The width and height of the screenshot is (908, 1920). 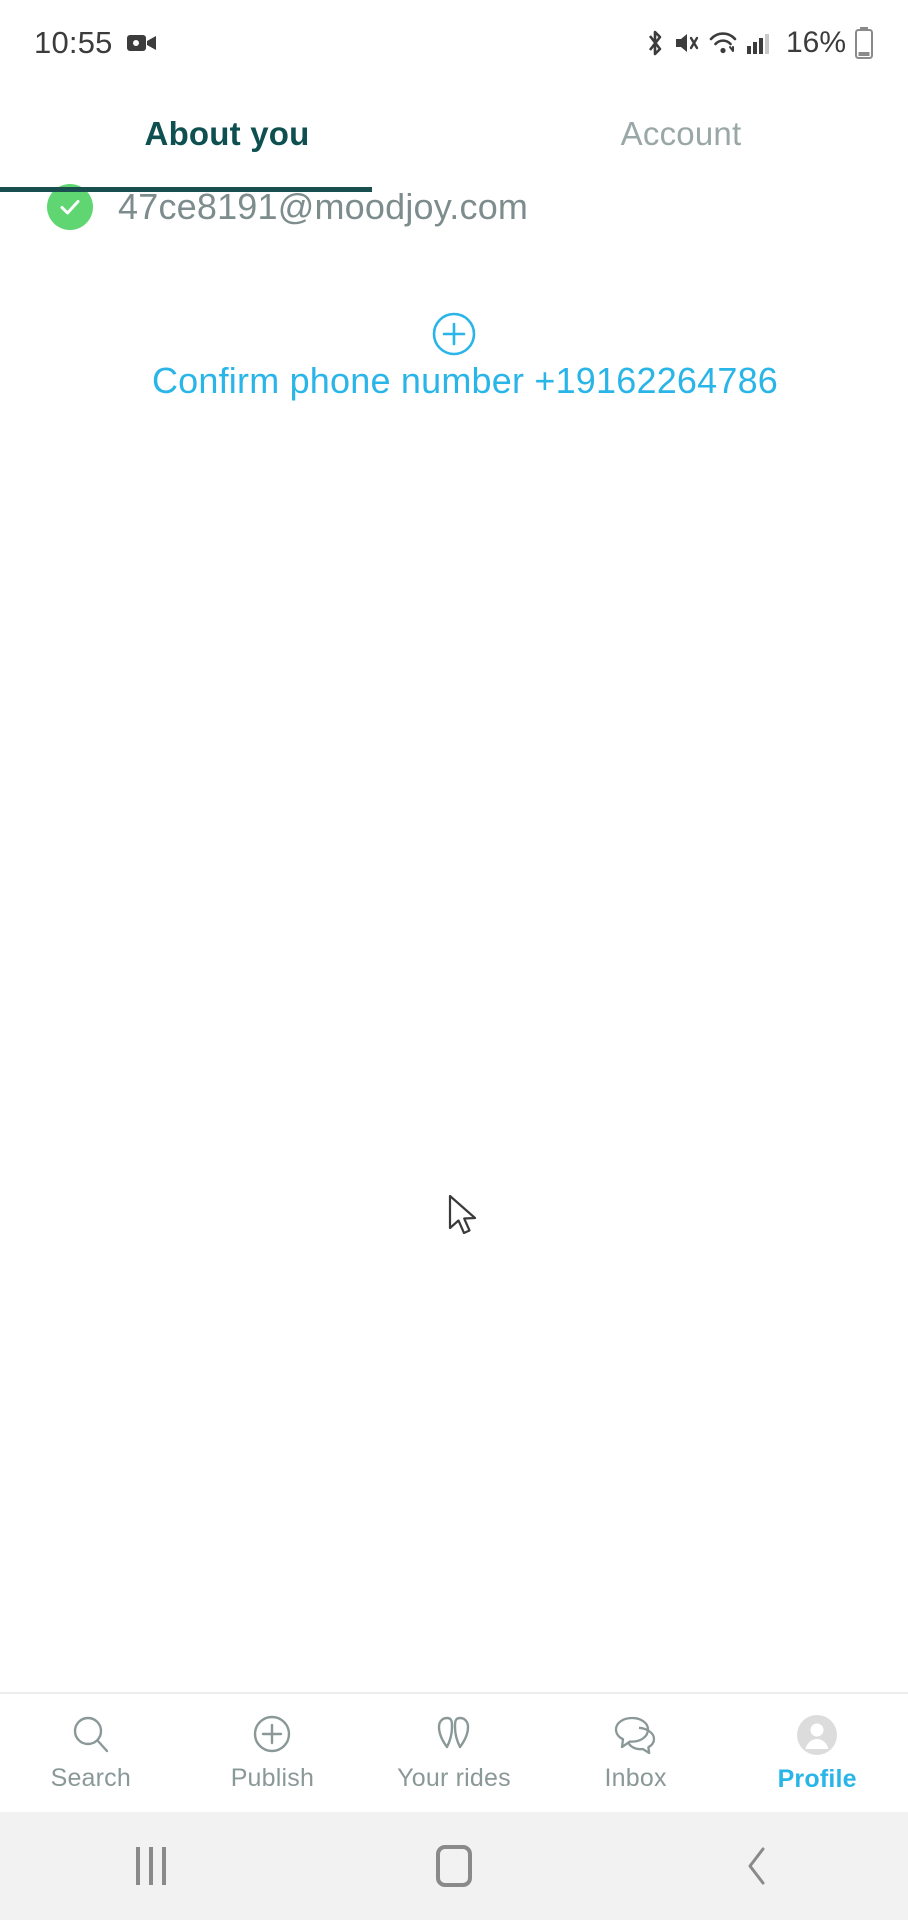 What do you see at coordinates (323, 206) in the screenshot?
I see `email-value: 47ce8191@moodjoy.com` at bounding box center [323, 206].